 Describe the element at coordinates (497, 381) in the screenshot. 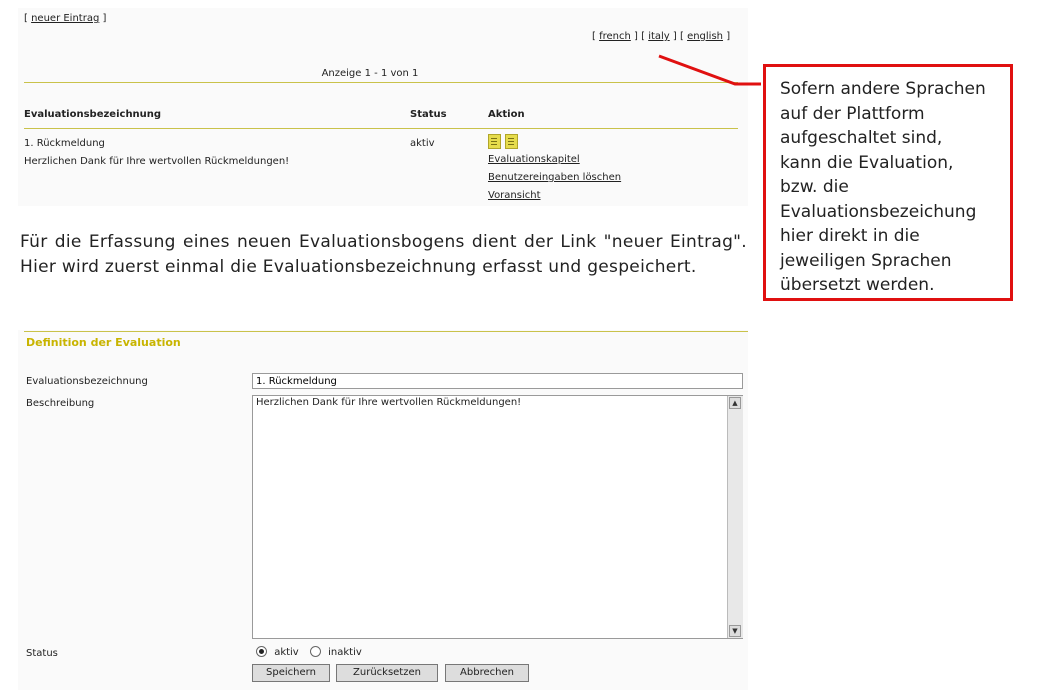

I see `evaluation-name-input` at that location.